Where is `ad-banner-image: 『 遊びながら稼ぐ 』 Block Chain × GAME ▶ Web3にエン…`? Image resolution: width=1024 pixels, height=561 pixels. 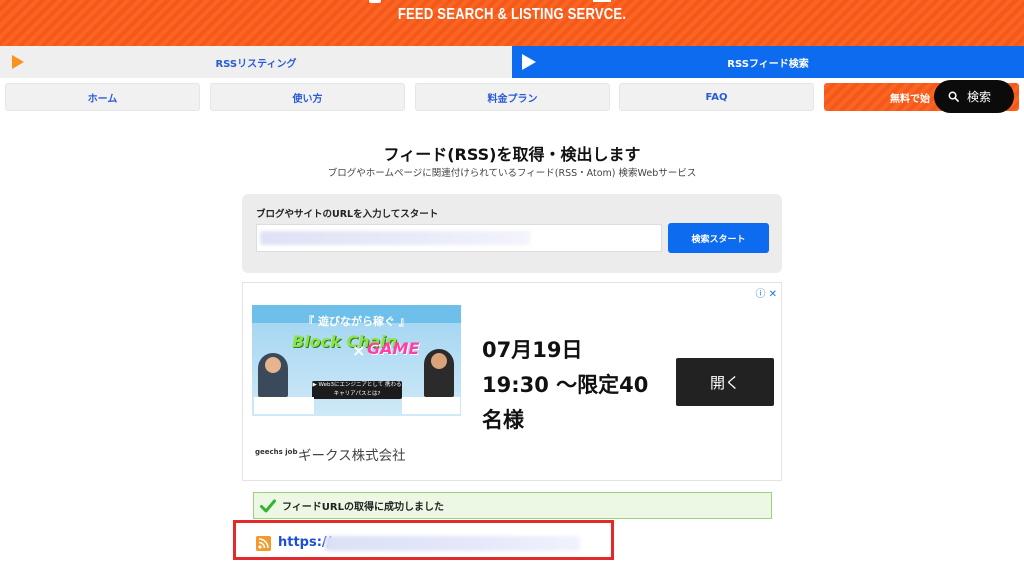
ad-banner-image: 『 遊びながら稼ぐ 』 Block Chain × GAME ▶ Web3にエン… is located at coordinates (356, 360).